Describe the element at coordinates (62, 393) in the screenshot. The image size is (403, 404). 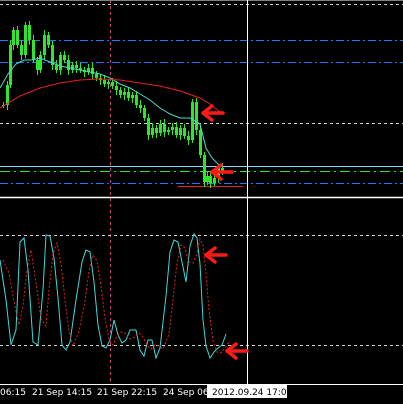
I see `time-label: 21 Sep 14:15` at that location.